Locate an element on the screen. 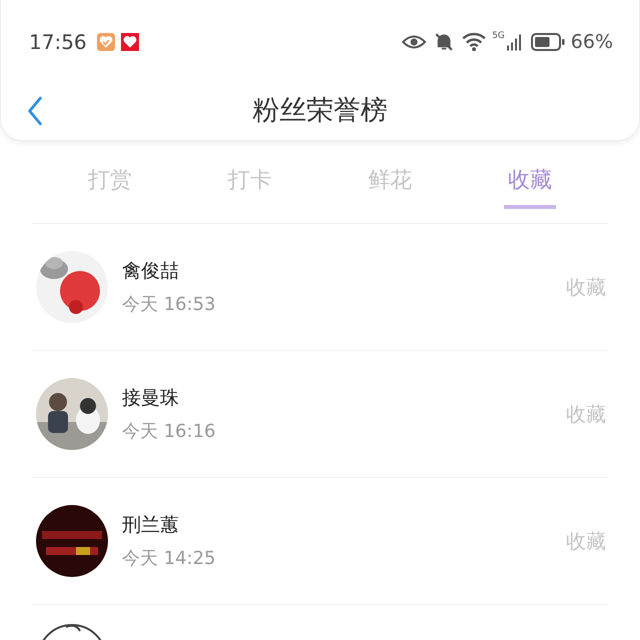 The height and width of the screenshot is (640, 640). user-name: 禽俊喆 is located at coordinates (151, 271).